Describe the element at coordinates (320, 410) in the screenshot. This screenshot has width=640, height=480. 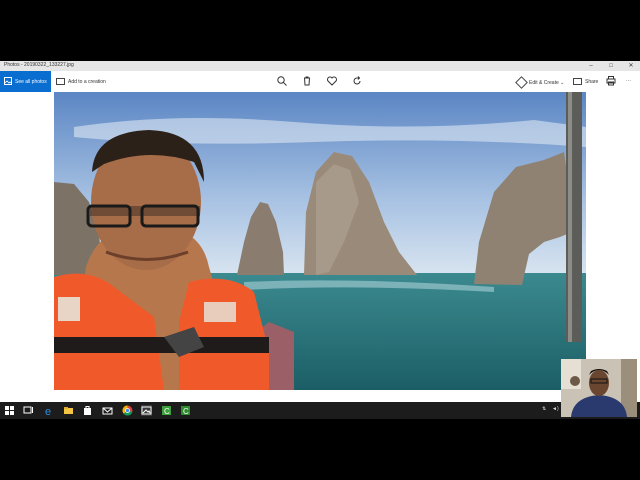
I see `taskbar: e C C ⇅ ◄)` at that location.